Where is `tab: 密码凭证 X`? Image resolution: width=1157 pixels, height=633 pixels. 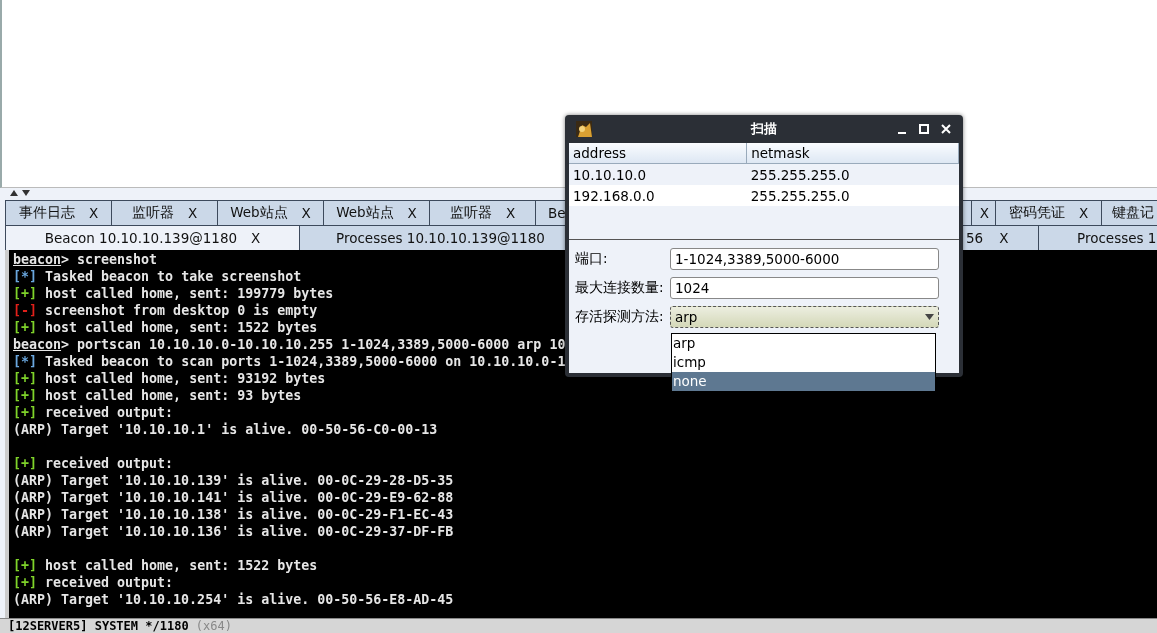 tab: 密码凭证 X is located at coordinates (1048, 212).